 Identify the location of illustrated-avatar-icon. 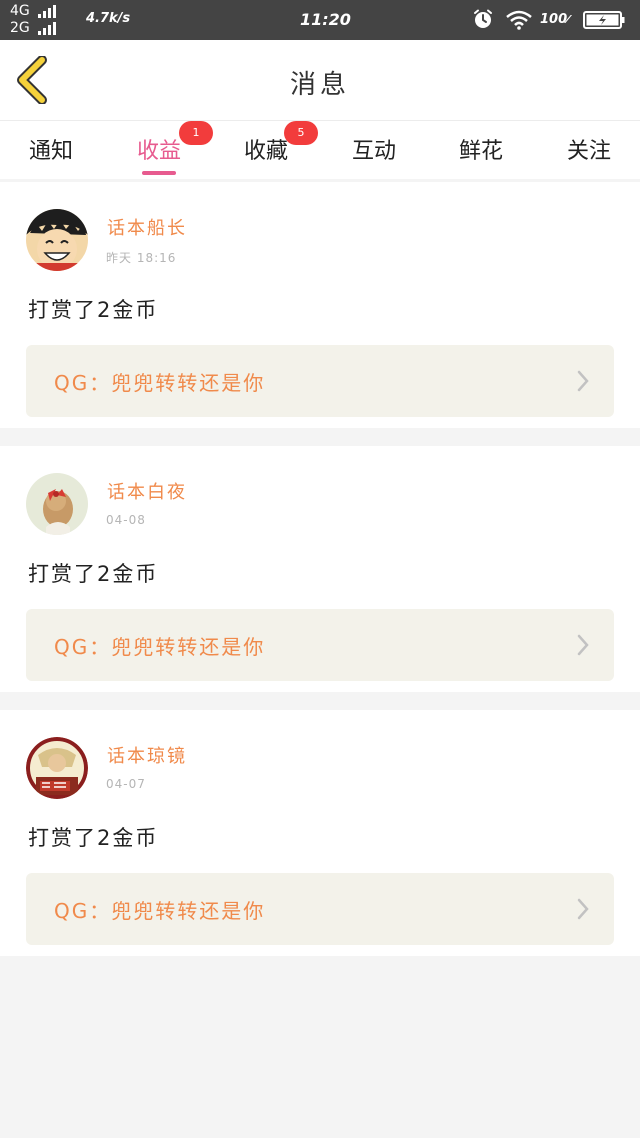
(57, 768).